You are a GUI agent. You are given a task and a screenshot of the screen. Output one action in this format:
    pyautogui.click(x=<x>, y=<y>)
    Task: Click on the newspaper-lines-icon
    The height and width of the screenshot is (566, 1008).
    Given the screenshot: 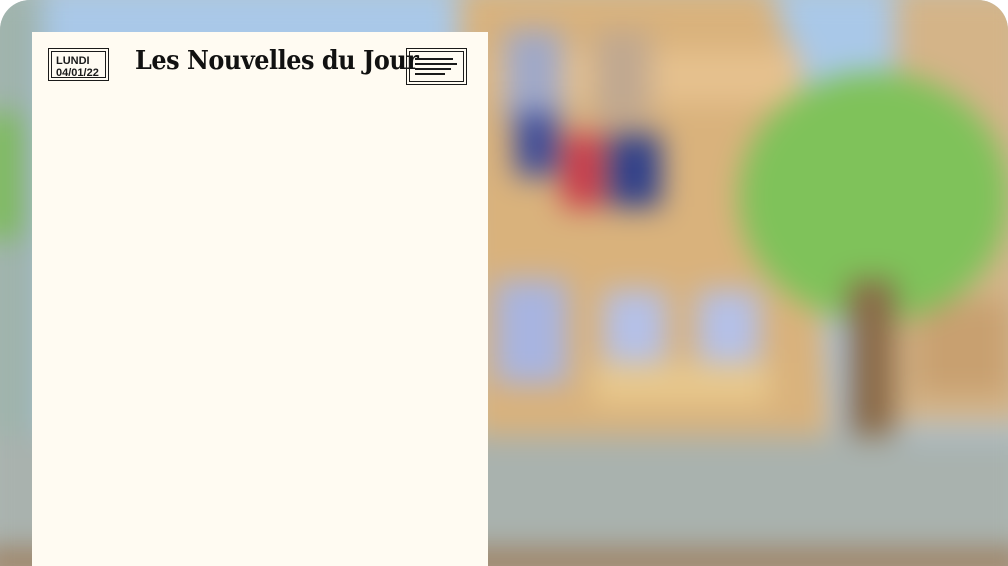 What is the action you would take?
    pyautogui.click(x=436, y=66)
    